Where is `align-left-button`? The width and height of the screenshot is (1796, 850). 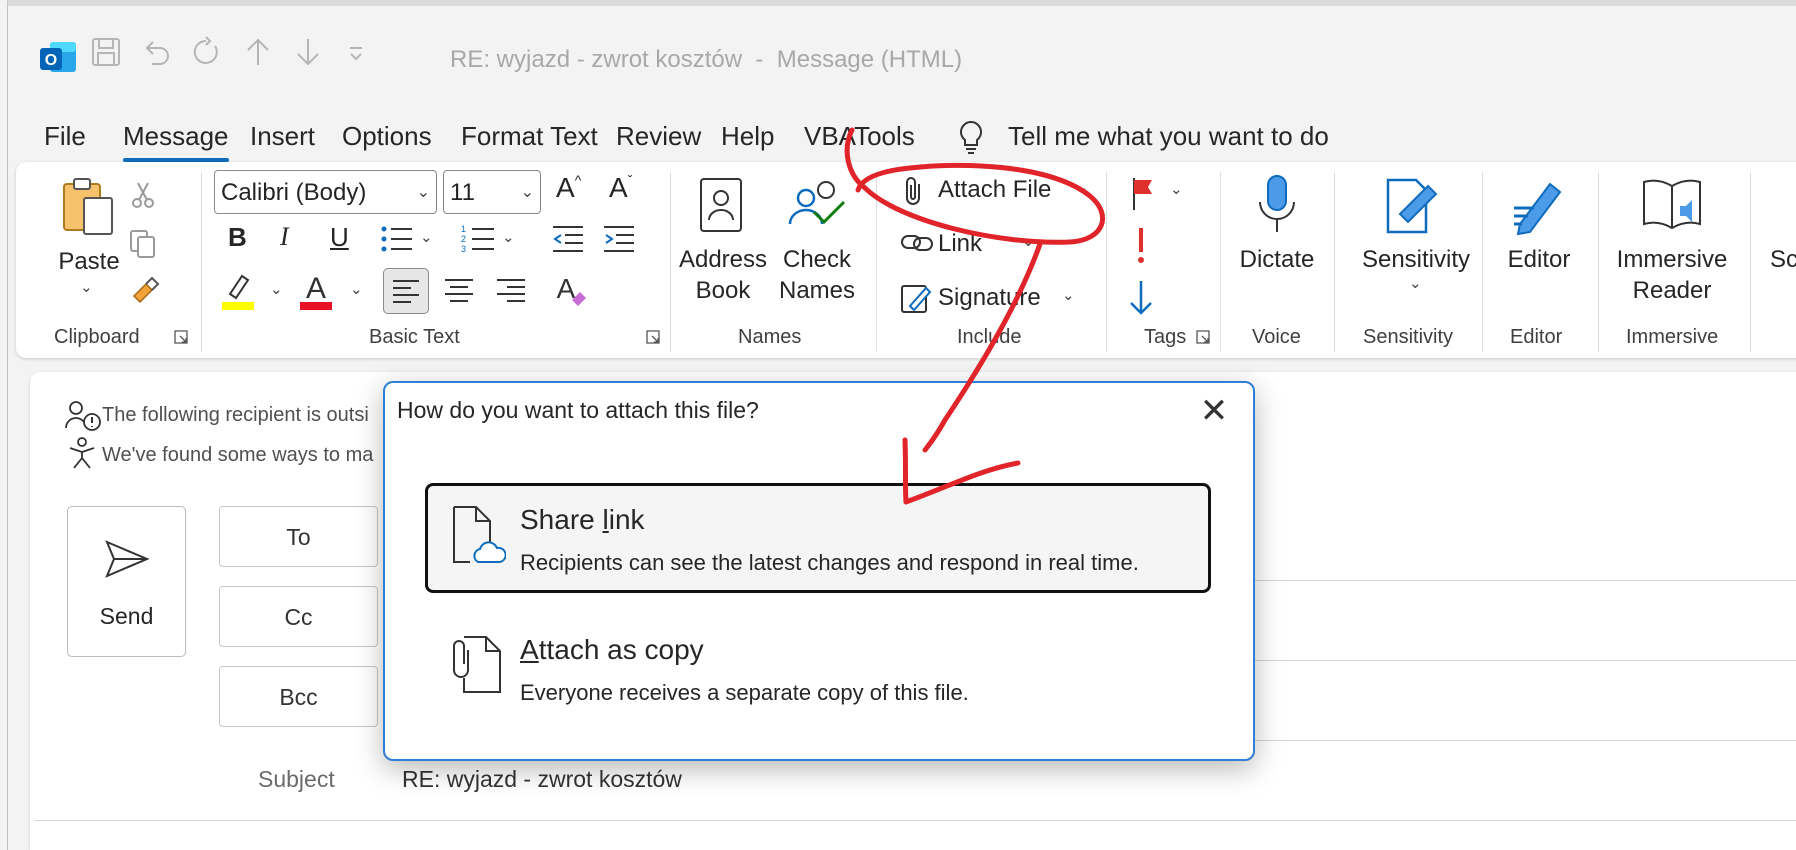
align-left-button is located at coordinates (406, 291).